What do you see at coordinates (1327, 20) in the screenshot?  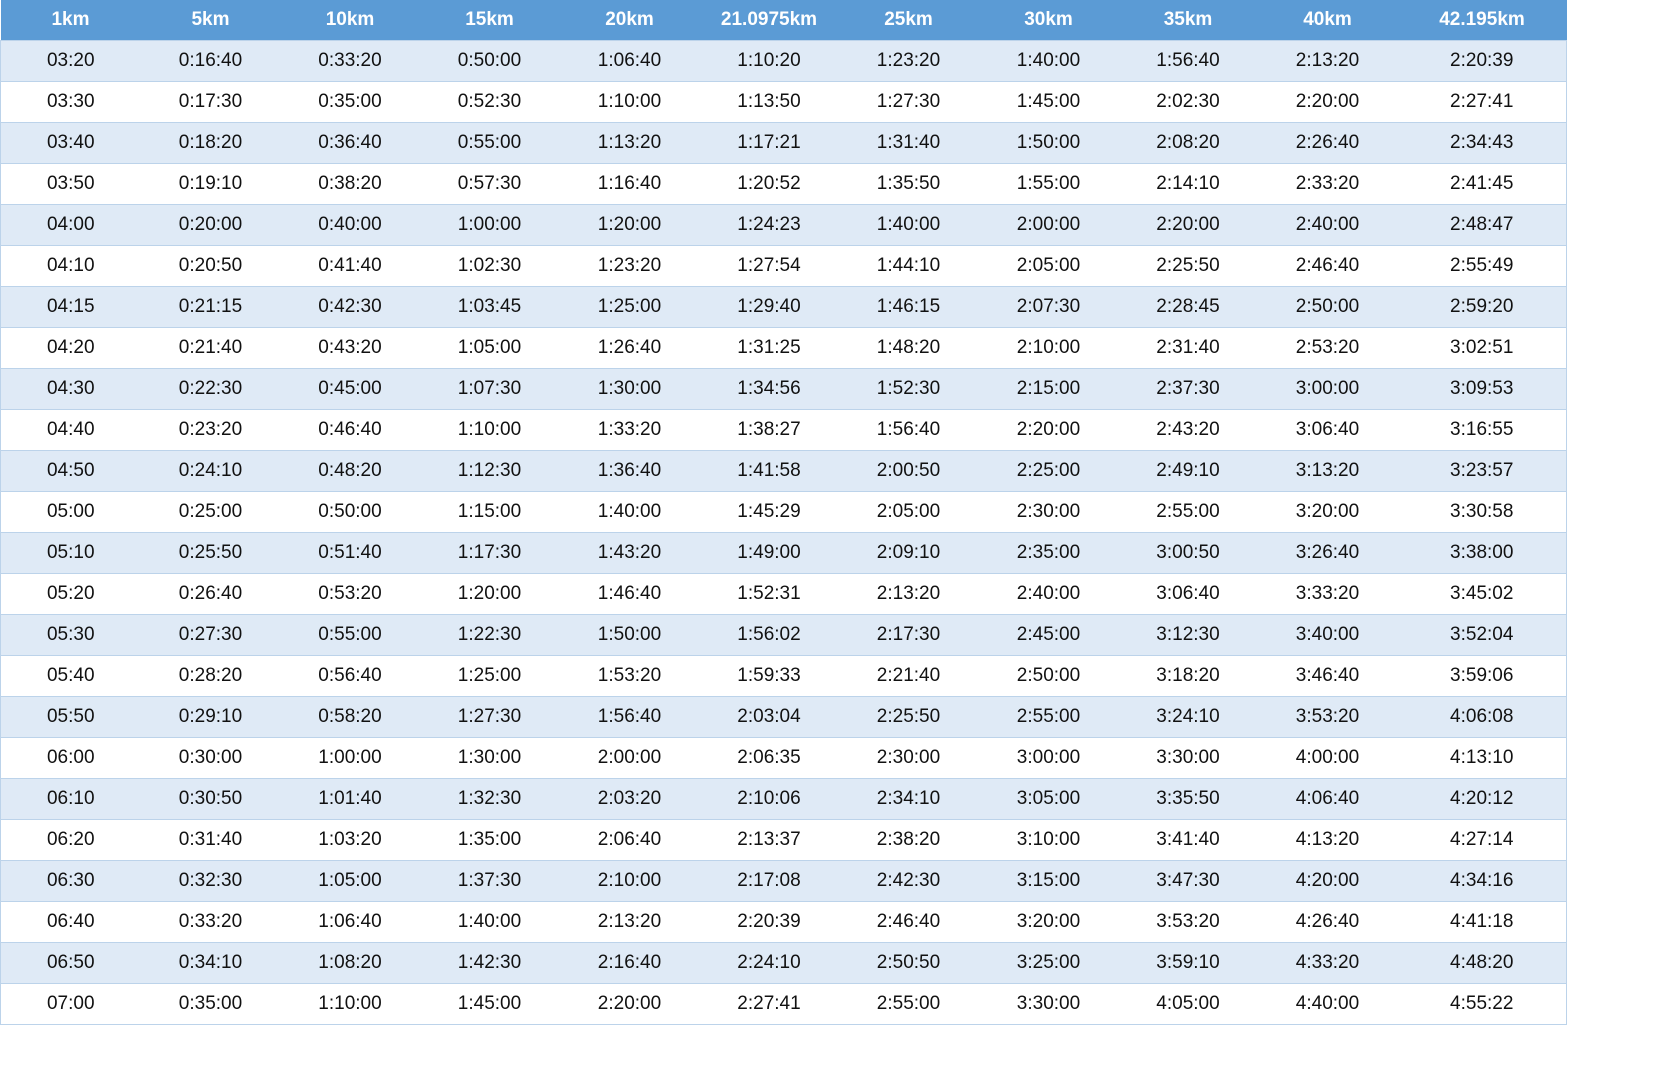 I see `column-header: 40km` at bounding box center [1327, 20].